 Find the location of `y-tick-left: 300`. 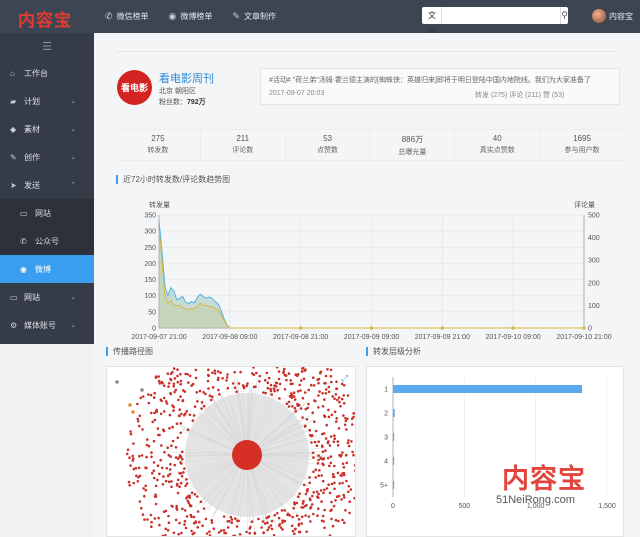

y-tick-left: 300 is located at coordinates (150, 232).